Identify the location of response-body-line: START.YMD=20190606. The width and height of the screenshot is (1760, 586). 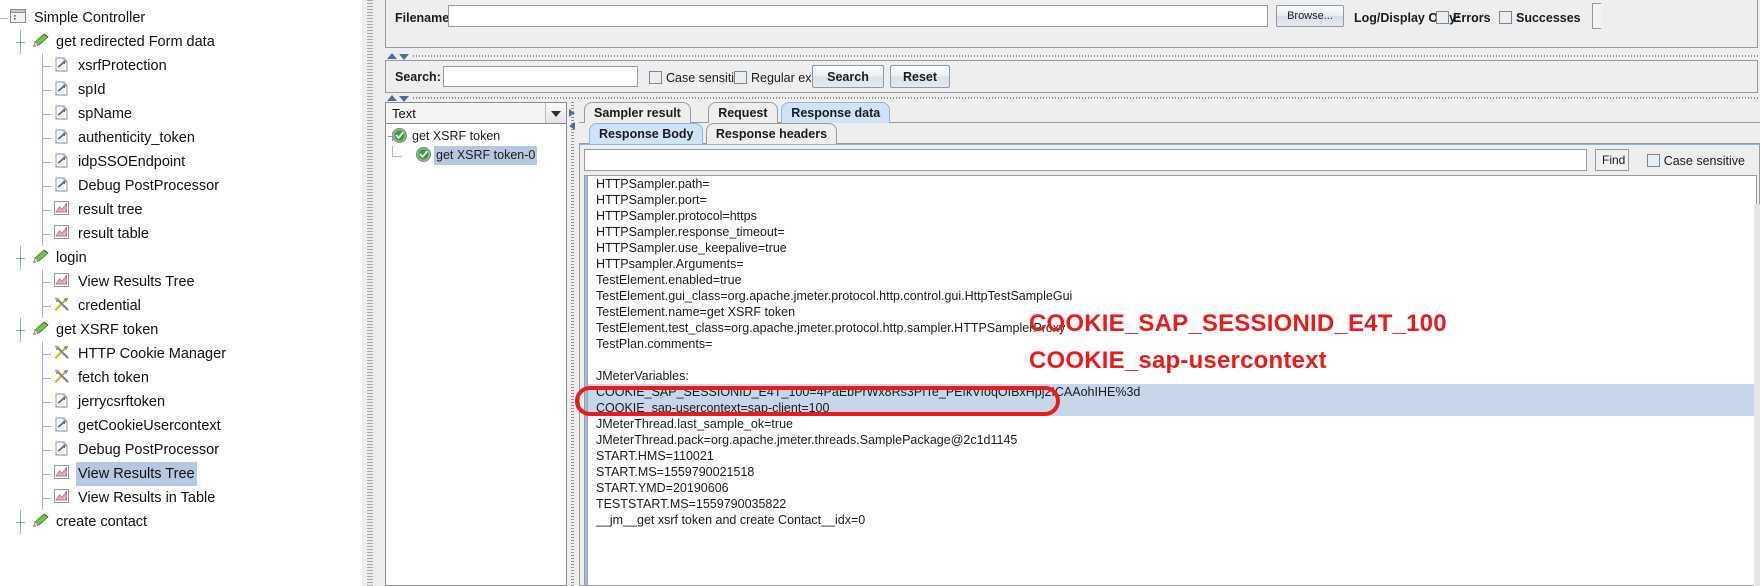
(662, 488).